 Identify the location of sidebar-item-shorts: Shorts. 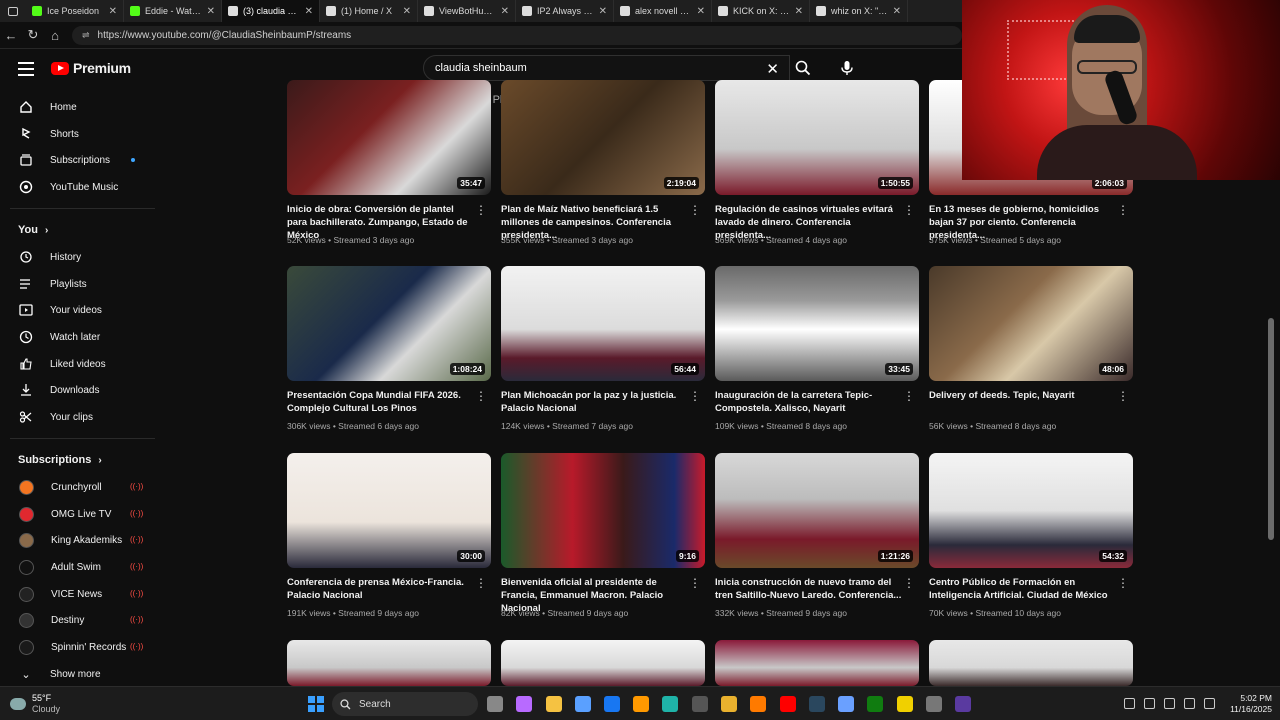
(77, 134).